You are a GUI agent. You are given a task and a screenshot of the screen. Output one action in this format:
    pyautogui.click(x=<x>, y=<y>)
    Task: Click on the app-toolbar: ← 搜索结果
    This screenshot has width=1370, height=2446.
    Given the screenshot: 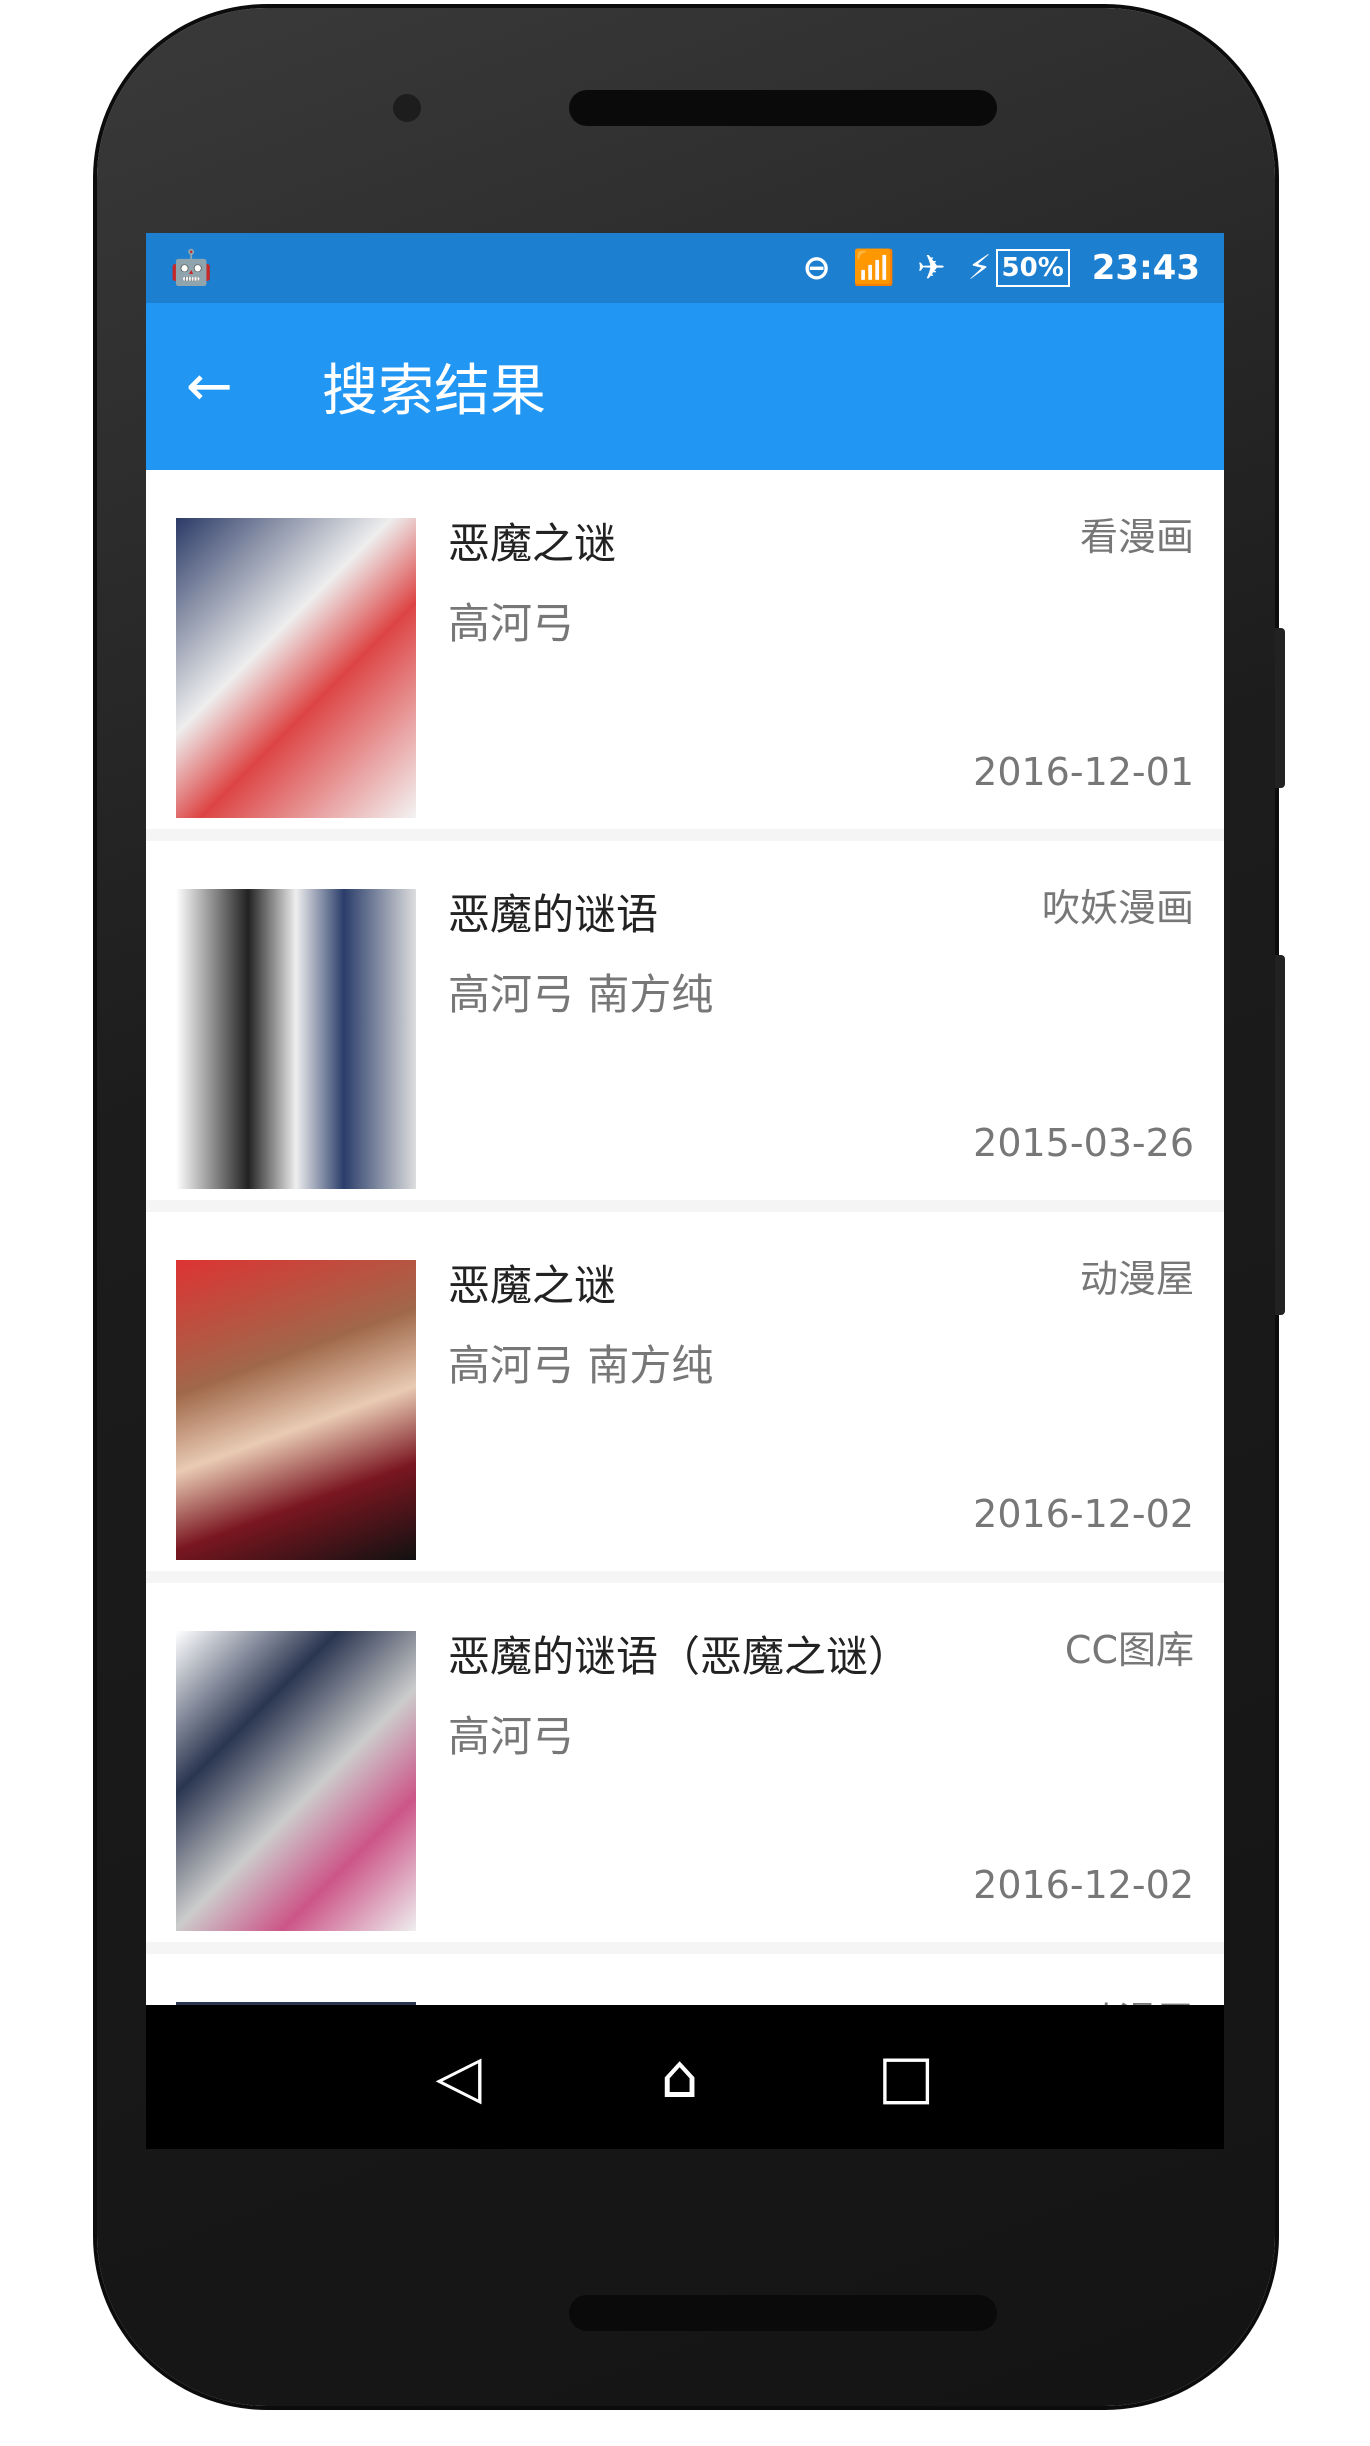 What is the action you would take?
    pyautogui.click(x=685, y=386)
    